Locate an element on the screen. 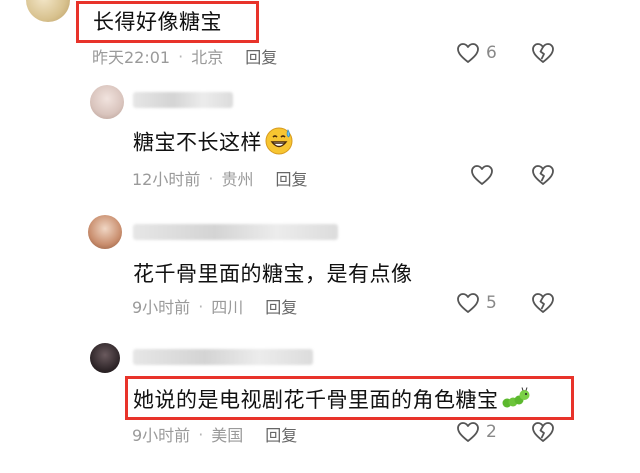 This screenshot has height=473, width=640. comment-meta: 昨天22:01 · 北京 回复 is located at coordinates (184, 56).